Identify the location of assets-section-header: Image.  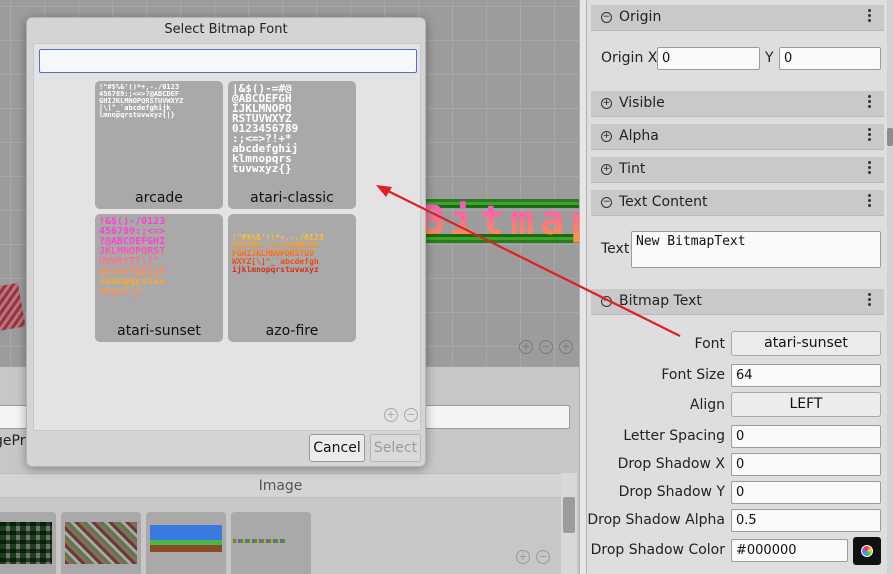
(280, 485).